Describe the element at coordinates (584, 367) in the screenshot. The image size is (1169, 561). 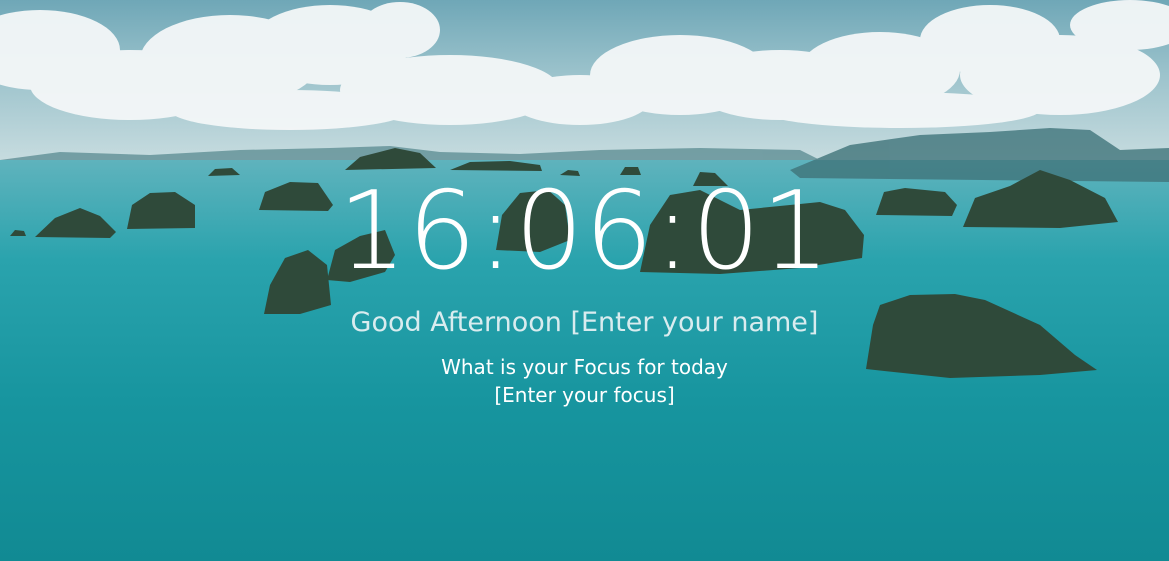
I see `focus-question: What is your Focus for today` at that location.